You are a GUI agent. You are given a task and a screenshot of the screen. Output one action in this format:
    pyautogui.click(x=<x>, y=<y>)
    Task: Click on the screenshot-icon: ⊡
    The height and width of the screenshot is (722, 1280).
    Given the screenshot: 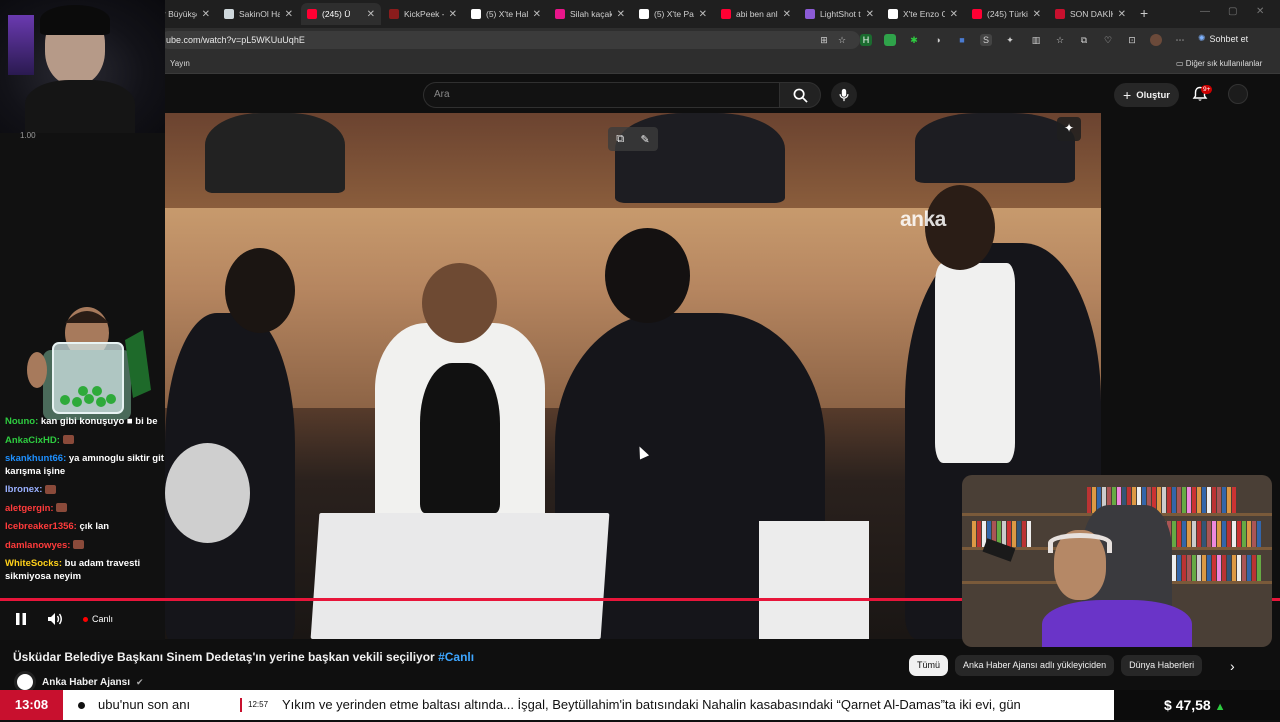 What is the action you would take?
    pyautogui.click(x=1132, y=40)
    